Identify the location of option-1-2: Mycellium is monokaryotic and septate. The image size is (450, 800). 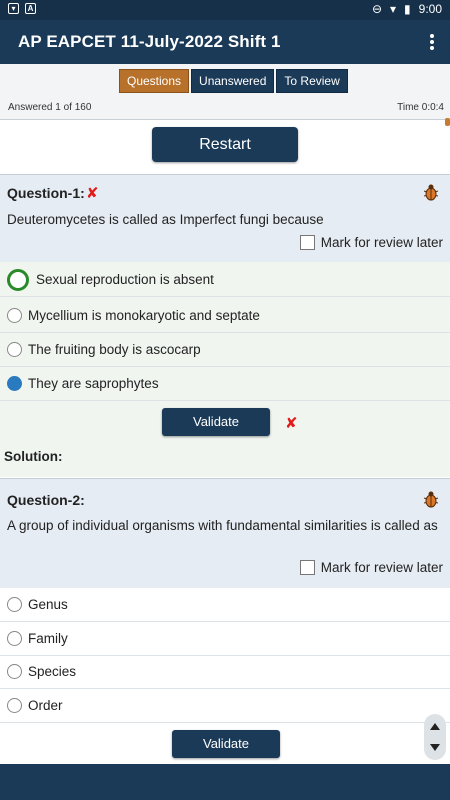
(225, 316).